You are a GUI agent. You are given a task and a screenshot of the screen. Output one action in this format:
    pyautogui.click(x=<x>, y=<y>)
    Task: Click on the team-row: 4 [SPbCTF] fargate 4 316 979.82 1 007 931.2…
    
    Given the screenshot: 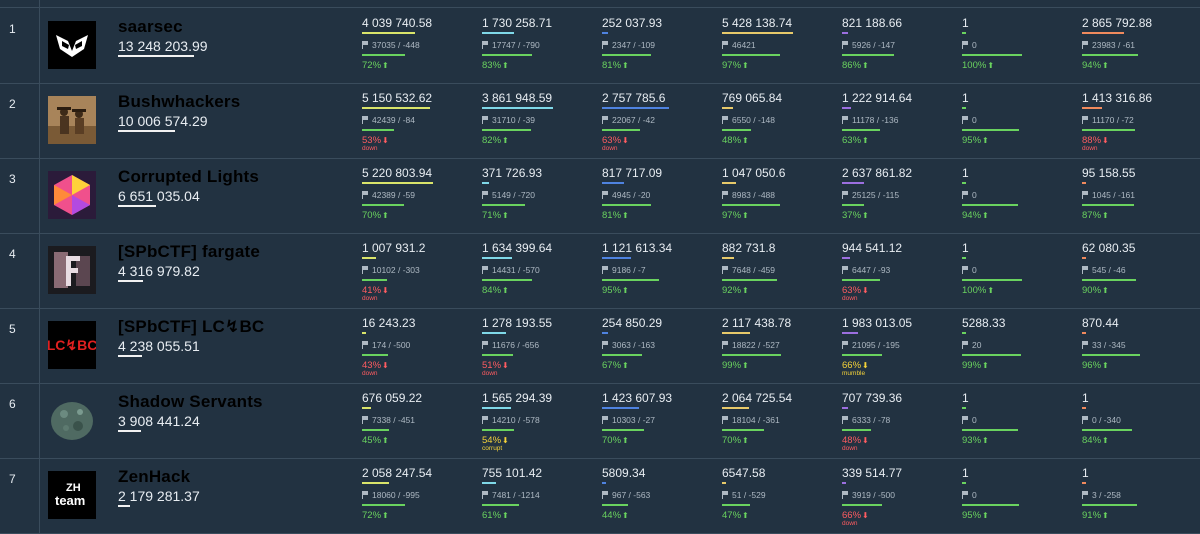 What is the action you would take?
    pyautogui.click(x=600, y=271)
    